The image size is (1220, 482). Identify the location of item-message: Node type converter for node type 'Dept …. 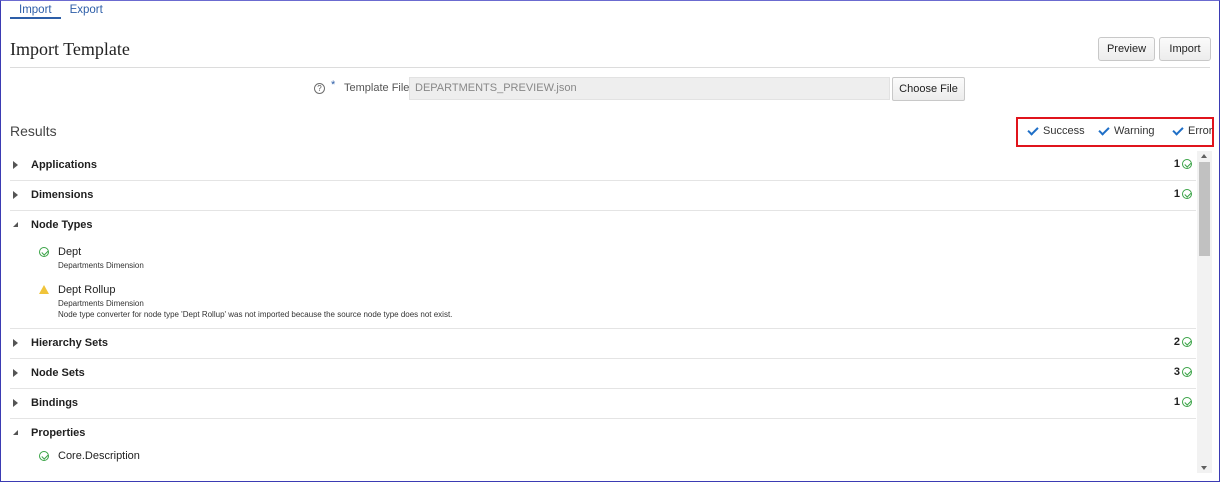
(255, 314).